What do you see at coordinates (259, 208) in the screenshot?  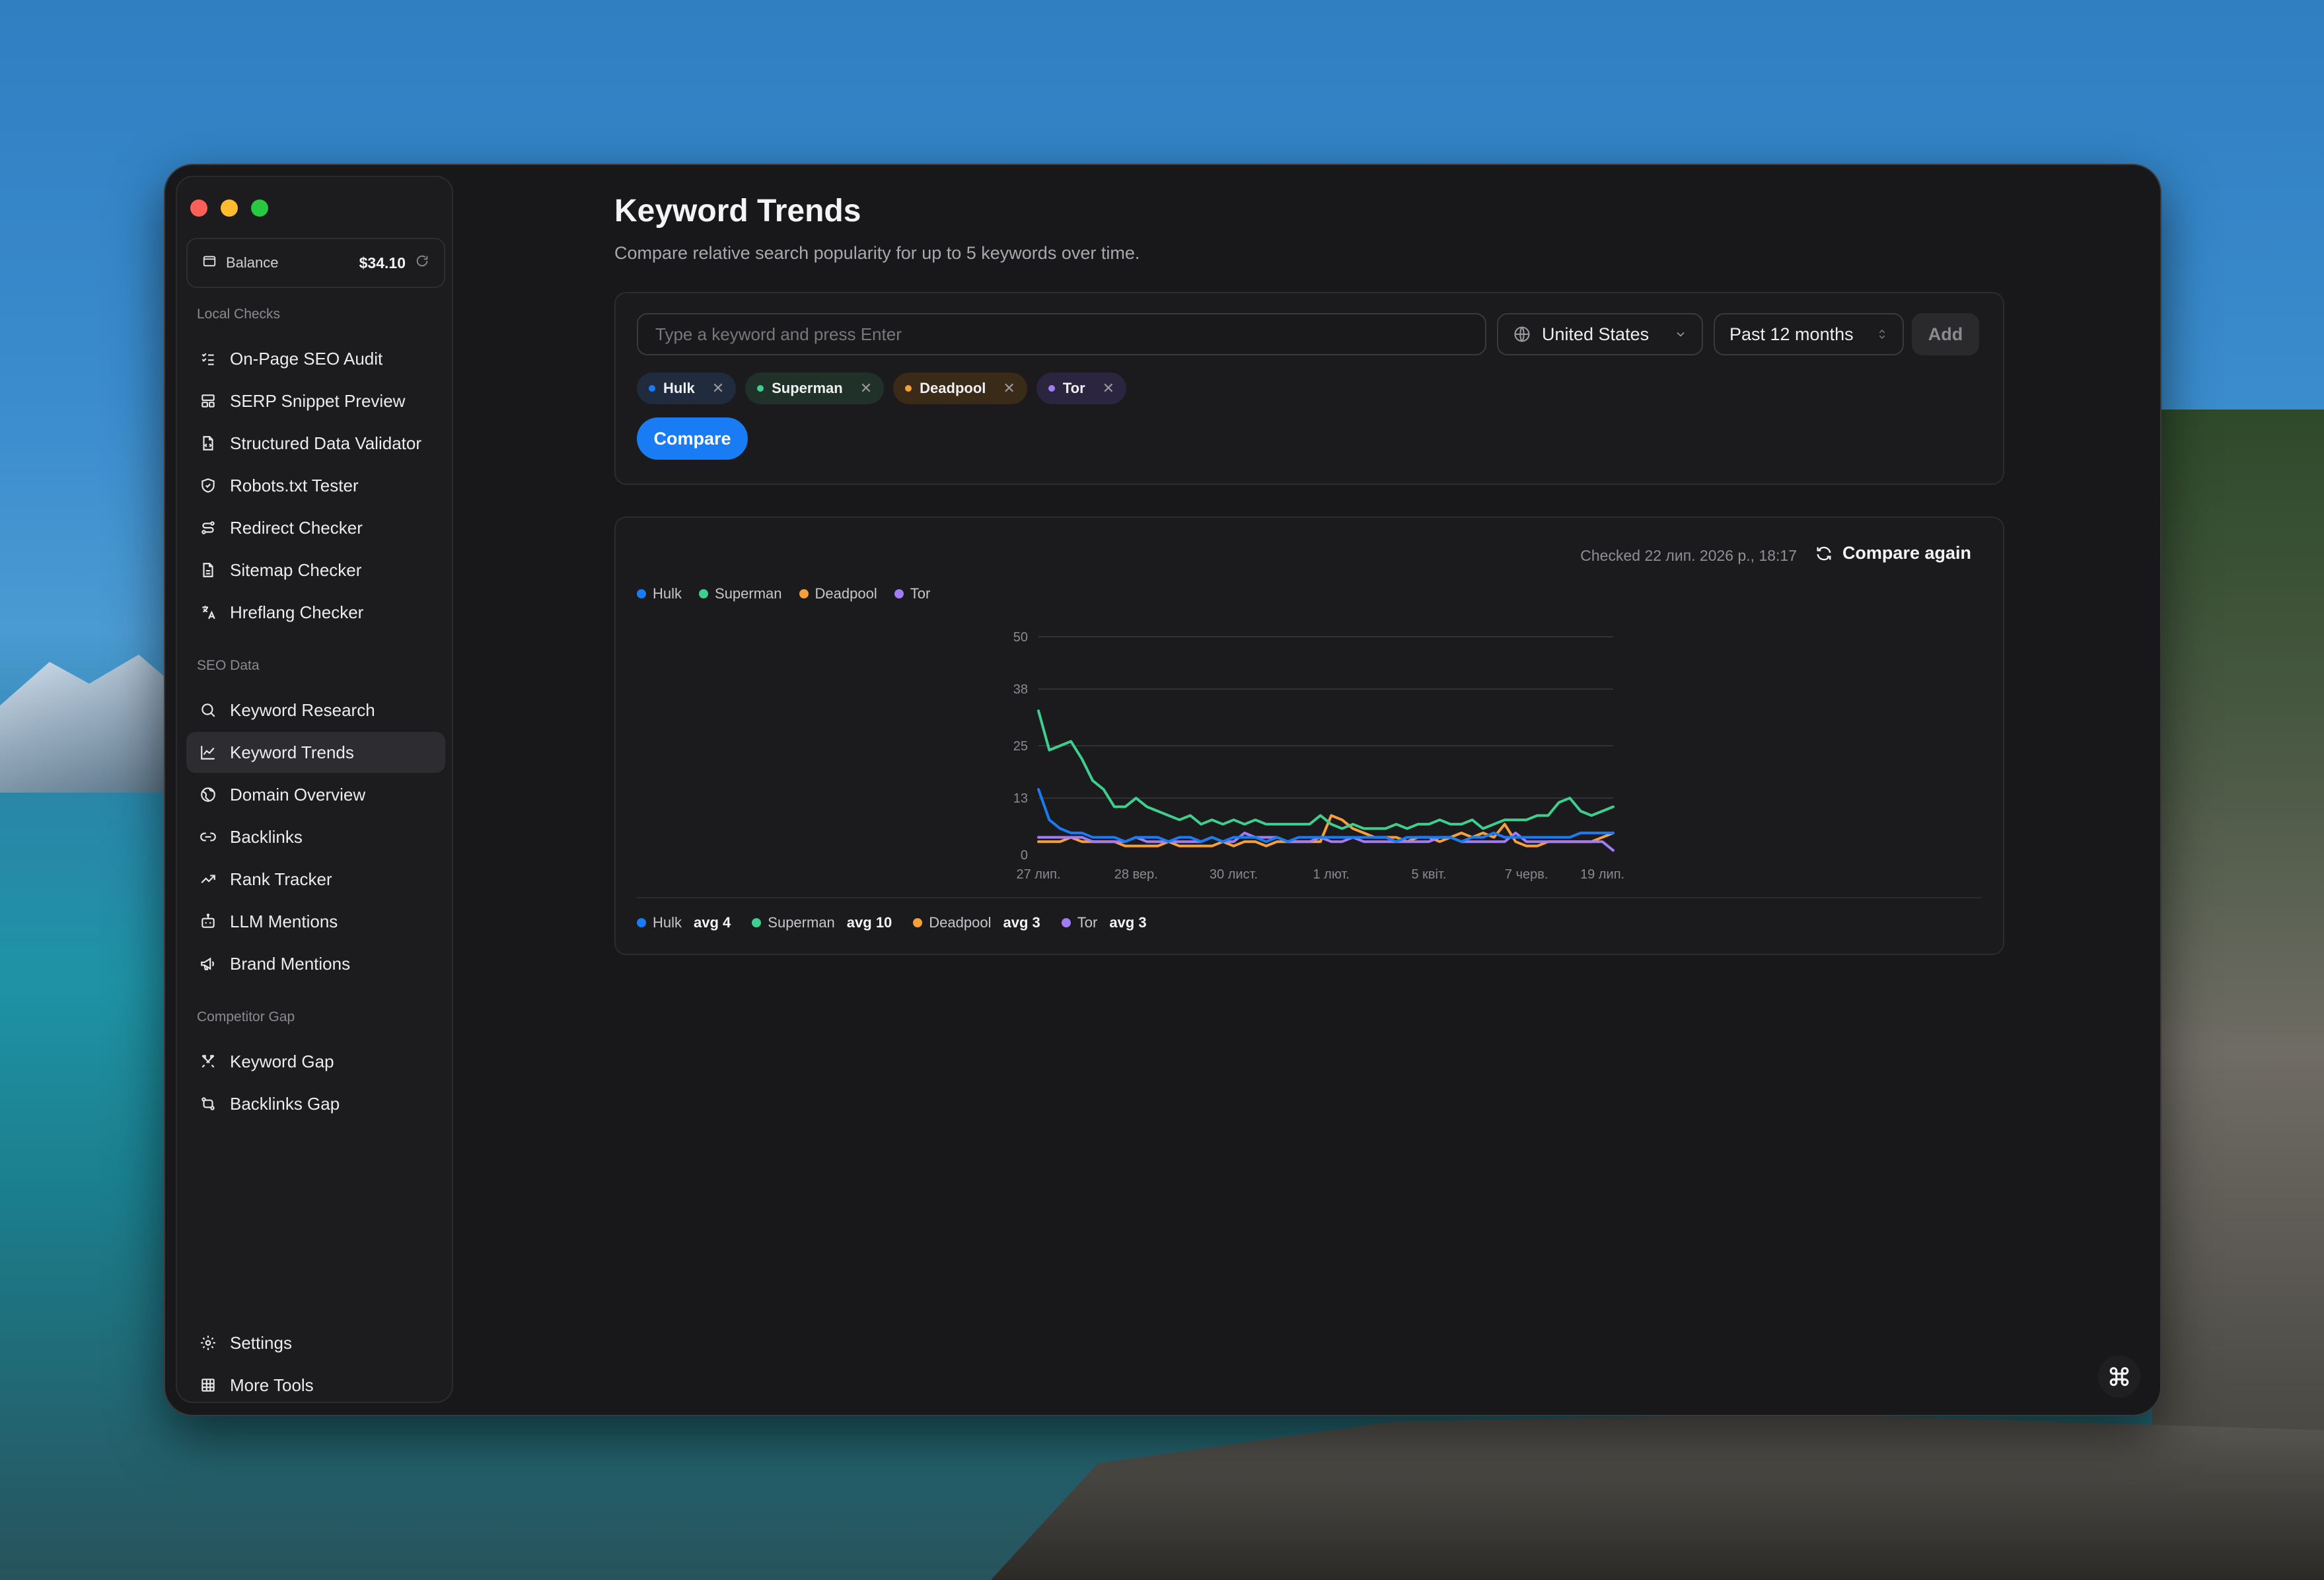 I see `zoom-window-button` at bounding box center [259, 208].